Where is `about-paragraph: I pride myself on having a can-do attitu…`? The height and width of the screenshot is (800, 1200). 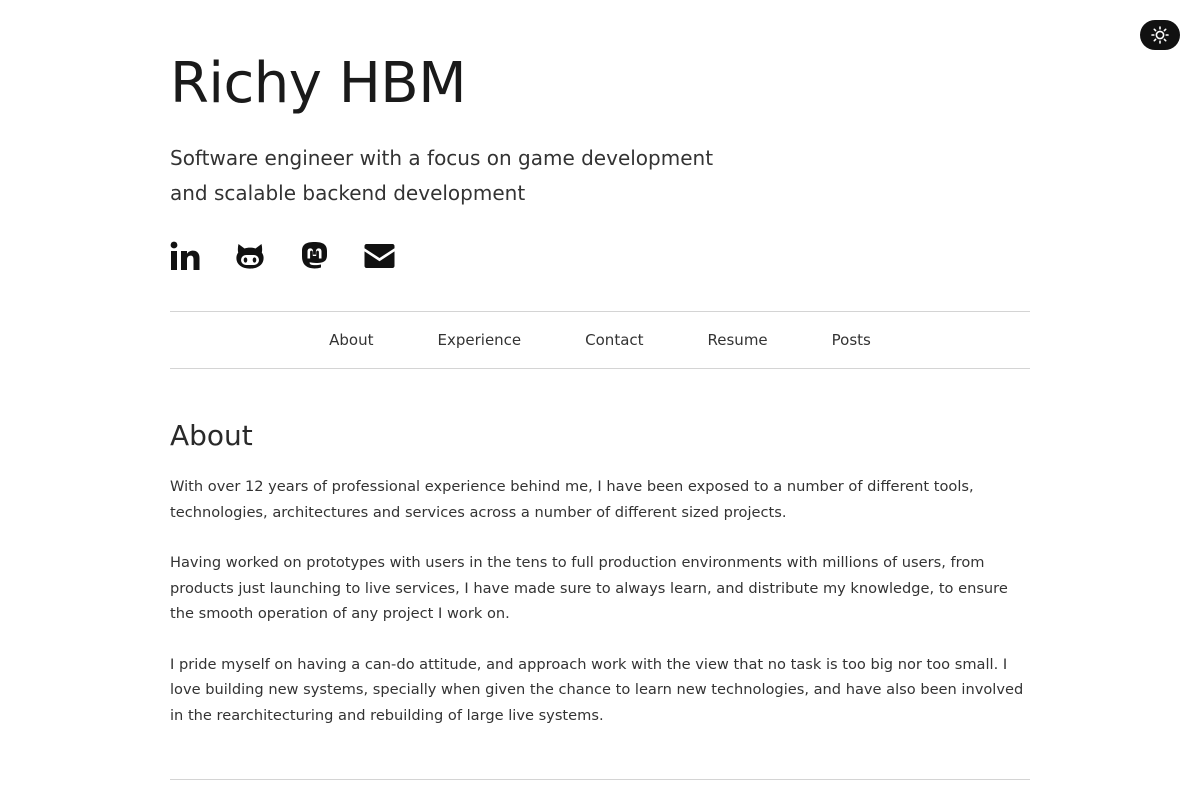 about-paragraph: I pride myself on having a can-do attitu… is located at coordinates (597, 689).